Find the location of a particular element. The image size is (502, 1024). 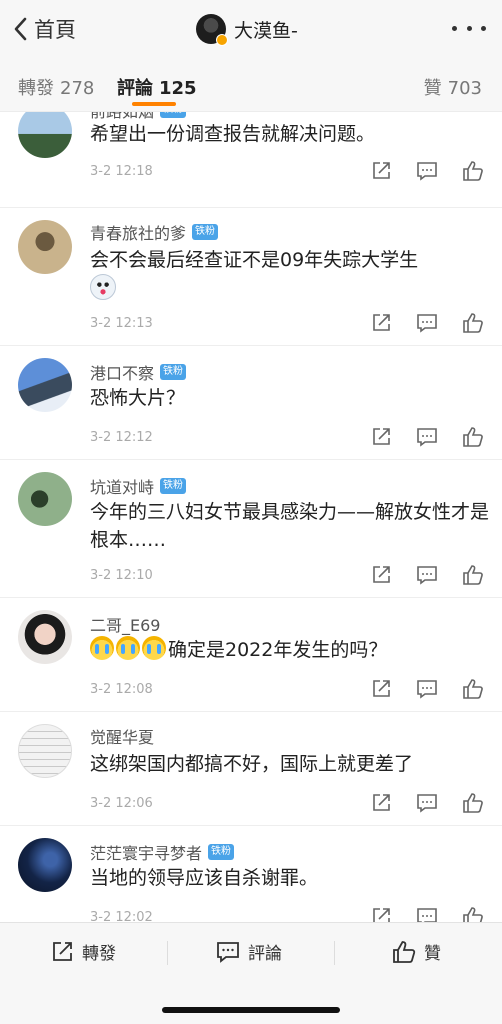

back-button: 首頁 is located at coordinates (43, 29).